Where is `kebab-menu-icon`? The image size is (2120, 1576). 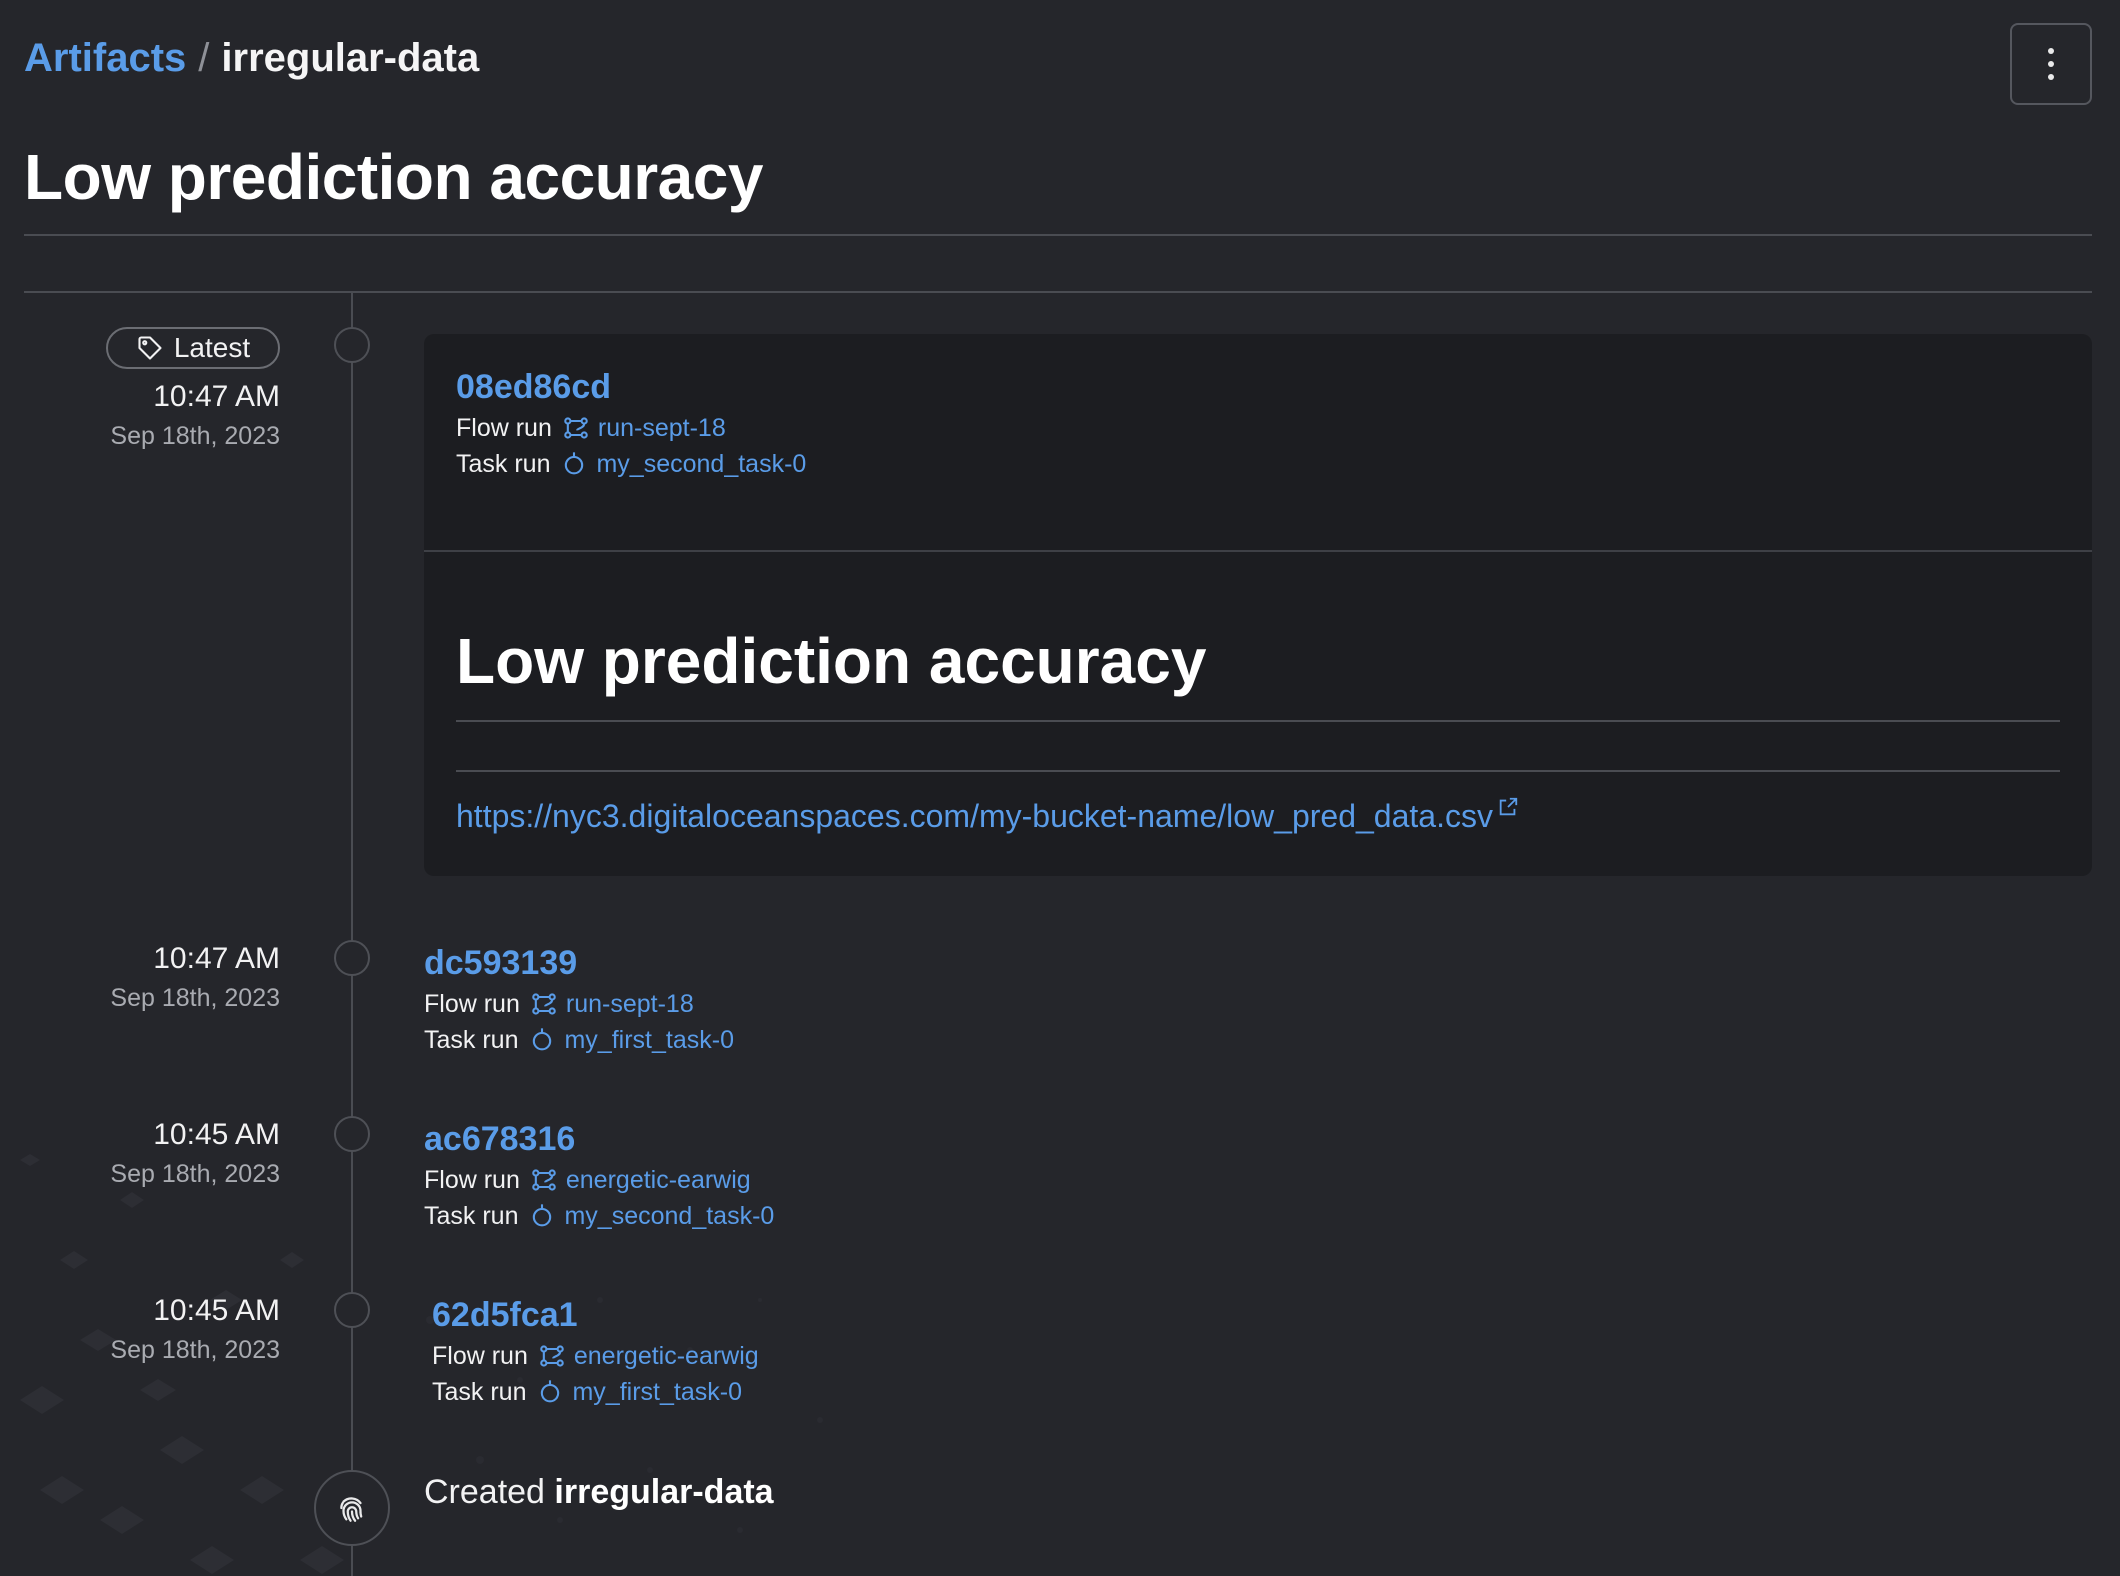 kebab-menu-icon is located at coordinates (2051, 64).